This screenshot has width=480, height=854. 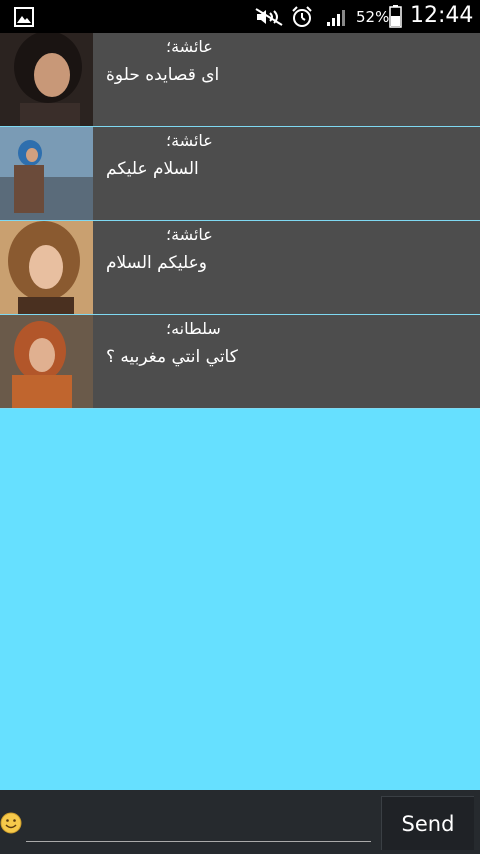 What do you see at coordinates (198, 821) in the screenshot?
I see `message-input` at bounding box center [198, 821].